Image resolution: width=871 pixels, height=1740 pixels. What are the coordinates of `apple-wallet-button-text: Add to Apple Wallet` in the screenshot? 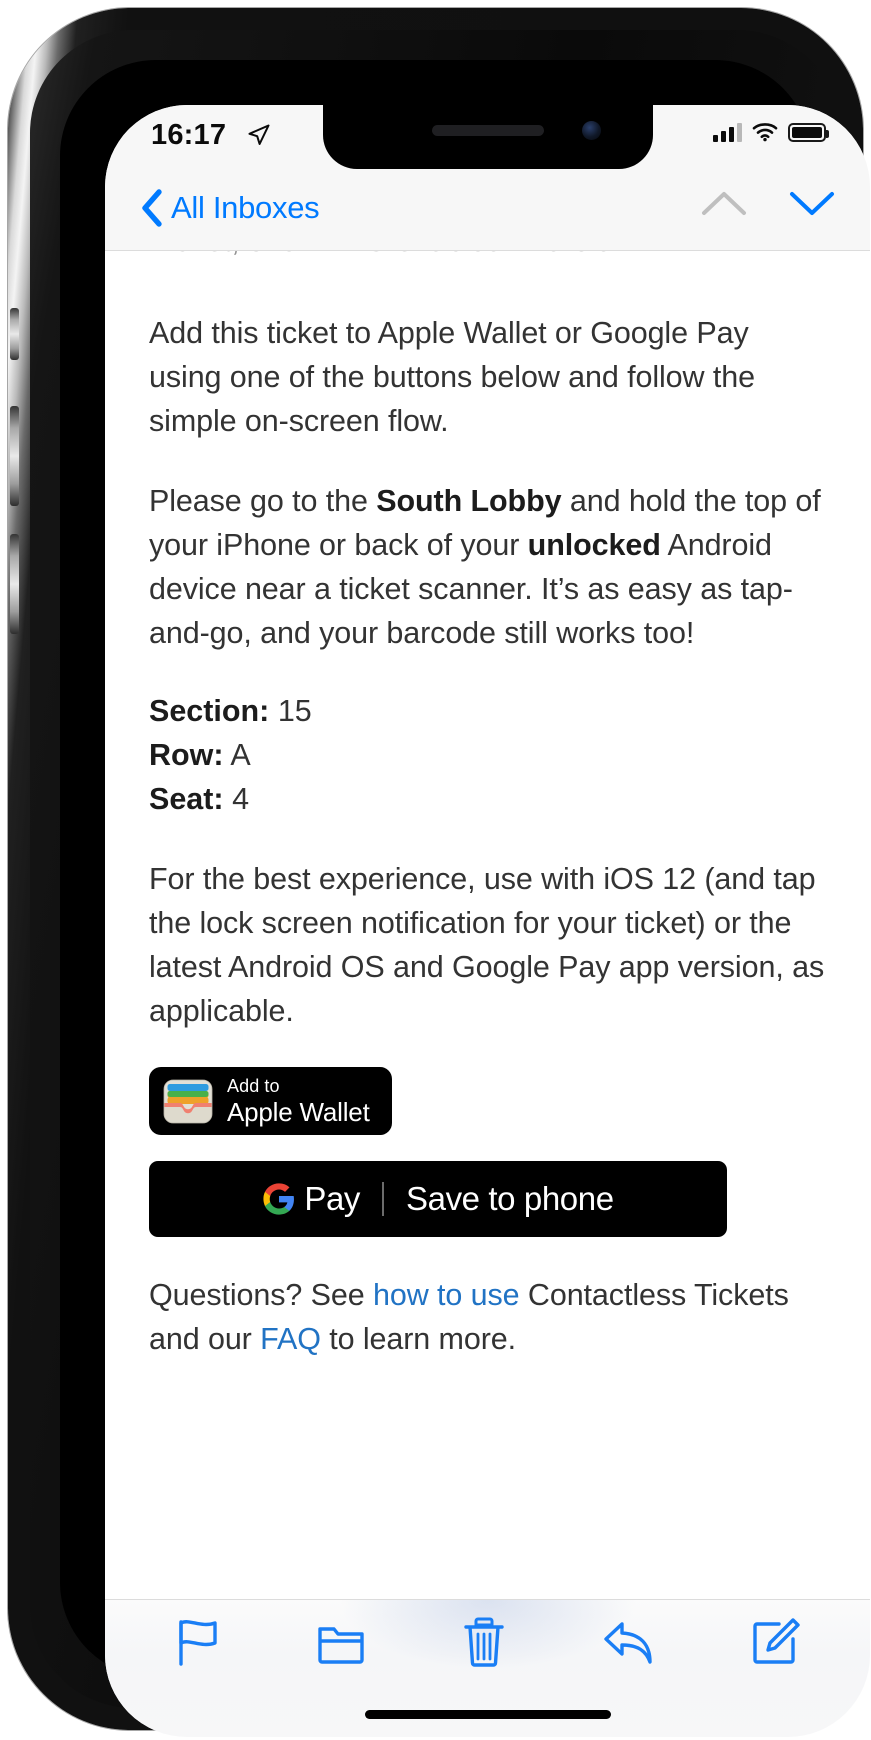 It's located at (298, 1101).